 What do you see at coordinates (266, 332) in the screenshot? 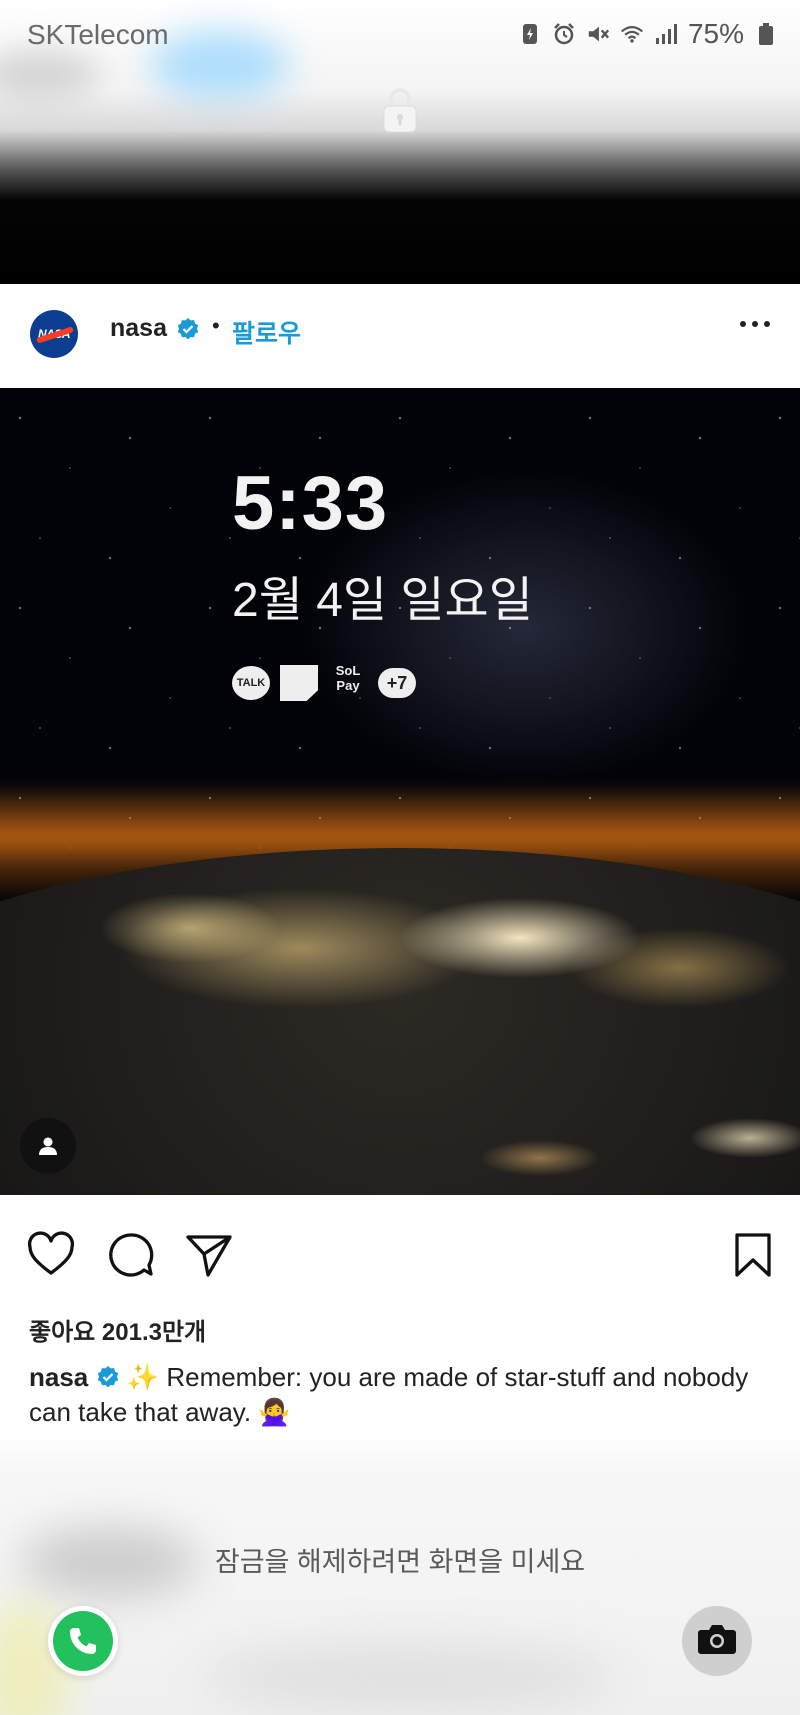
I see `follow-button: 팔로우` at bounding box center [266, 332].